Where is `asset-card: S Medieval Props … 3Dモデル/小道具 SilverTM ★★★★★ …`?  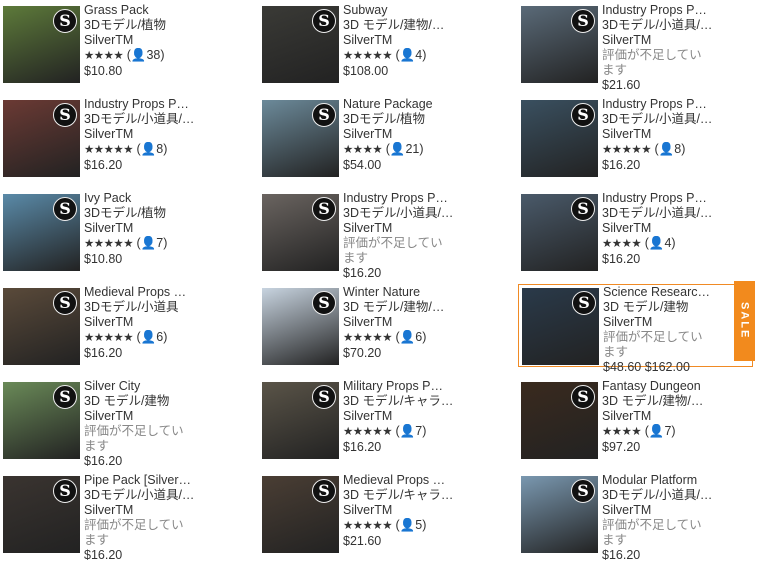 asset-card: S Medieval Props … 3Dモデル/小道具 SilverTM ★★★★★ … is located at coordinates (117, 330).